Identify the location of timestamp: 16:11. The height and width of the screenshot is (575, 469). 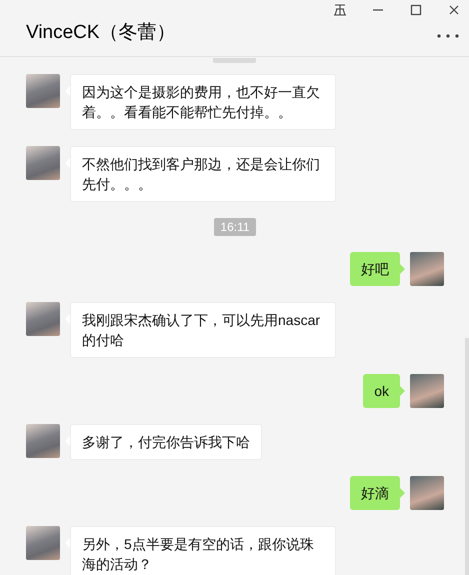
(235, 227).